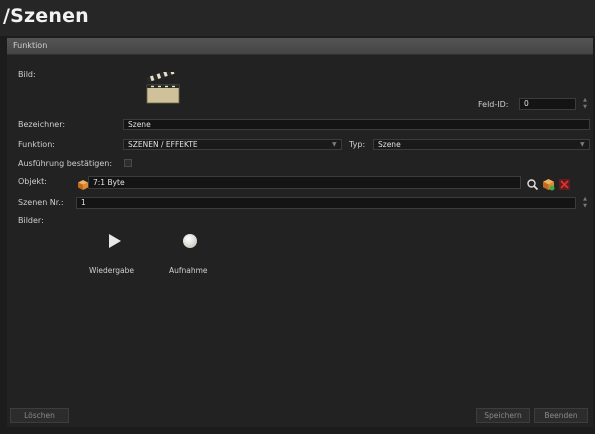 The image size is (595, 434). What do you see at coordinates (27, 74) in the screenshot?
I see `bild-label: Bild:` at bounding box center [27, 74].